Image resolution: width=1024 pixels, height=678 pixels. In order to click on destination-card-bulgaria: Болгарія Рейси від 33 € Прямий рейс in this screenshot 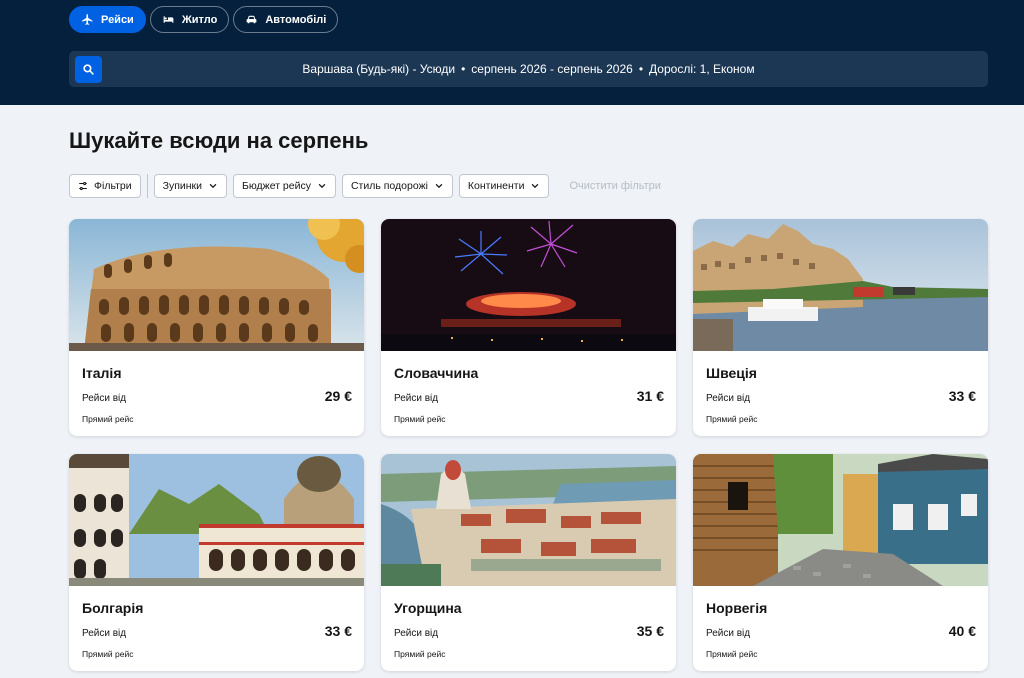, I will do `click(216, 562)`.